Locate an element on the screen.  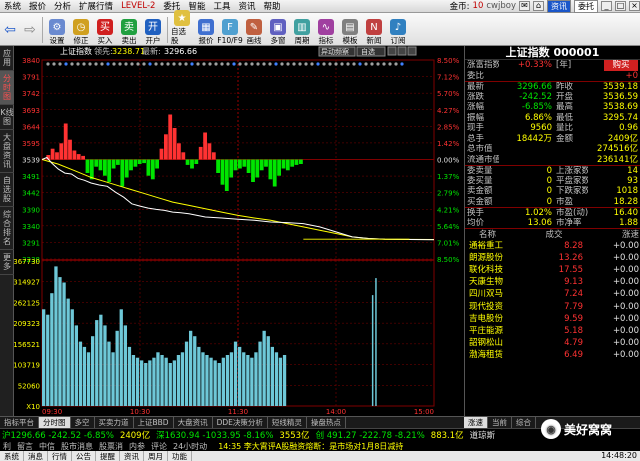
home-icon: ⌂ is located at coordinates (538, 6).